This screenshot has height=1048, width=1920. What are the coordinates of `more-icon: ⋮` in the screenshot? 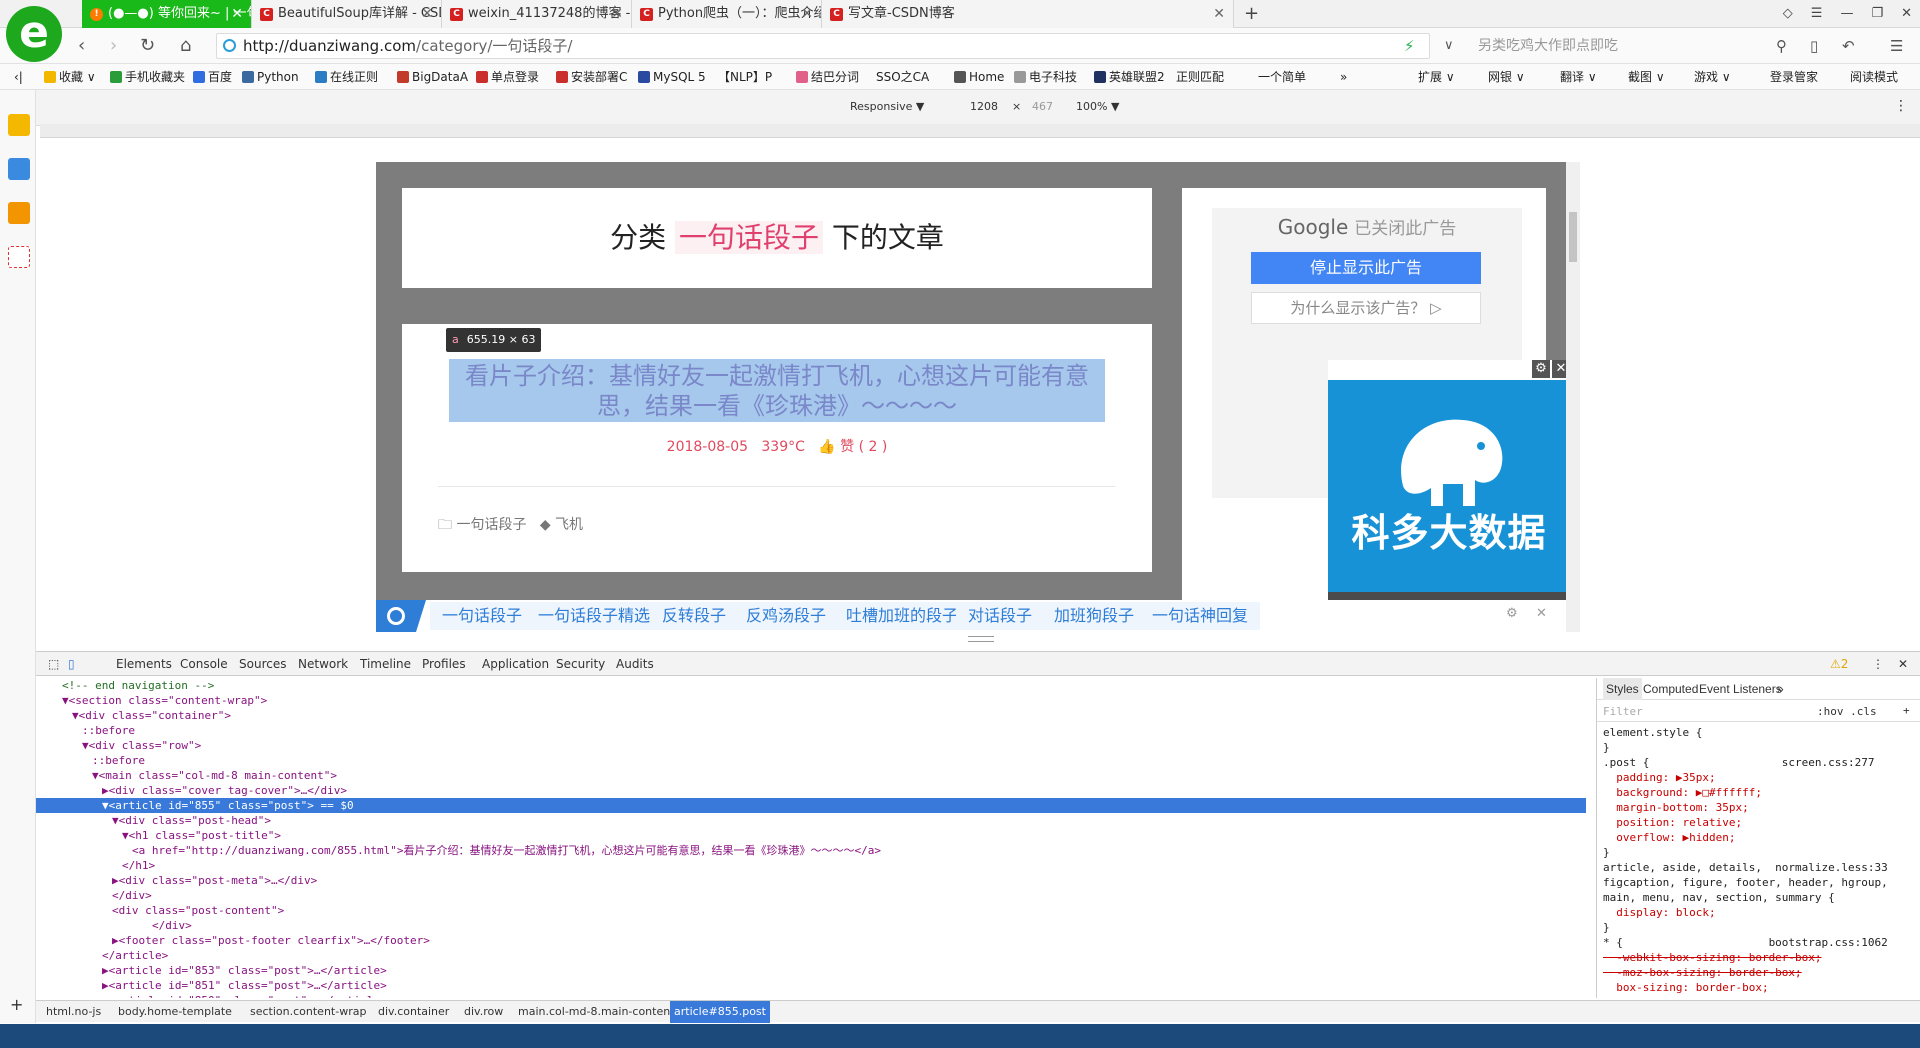 It's located at (1901, 106).